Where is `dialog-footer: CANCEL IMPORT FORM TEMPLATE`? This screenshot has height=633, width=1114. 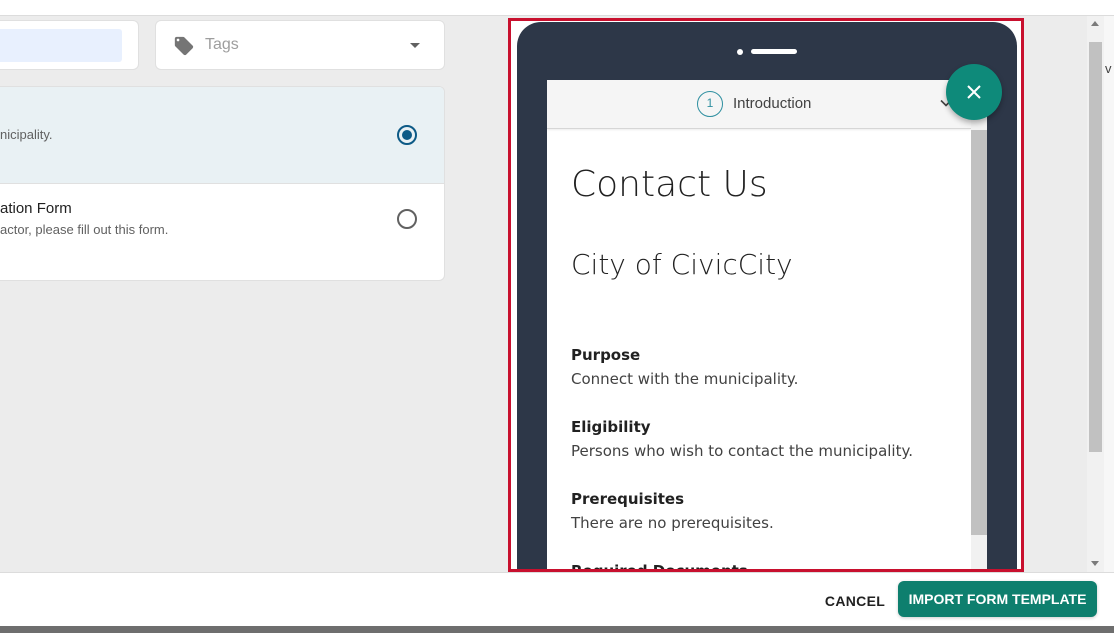
dialog-footer: CANCEL IMPORT FORM TEMPLATE is located at coordinates (557, 599).